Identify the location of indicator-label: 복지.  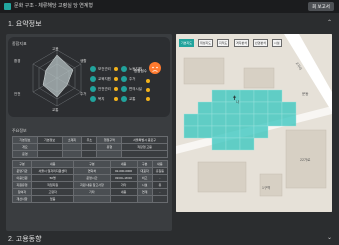
(101, 99).